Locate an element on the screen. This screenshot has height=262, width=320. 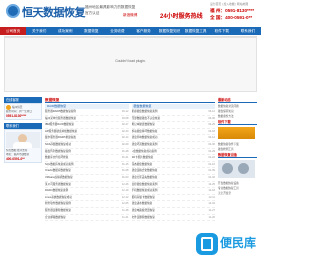
list-item-date: 11-27 is located at coordinates (211, 210).